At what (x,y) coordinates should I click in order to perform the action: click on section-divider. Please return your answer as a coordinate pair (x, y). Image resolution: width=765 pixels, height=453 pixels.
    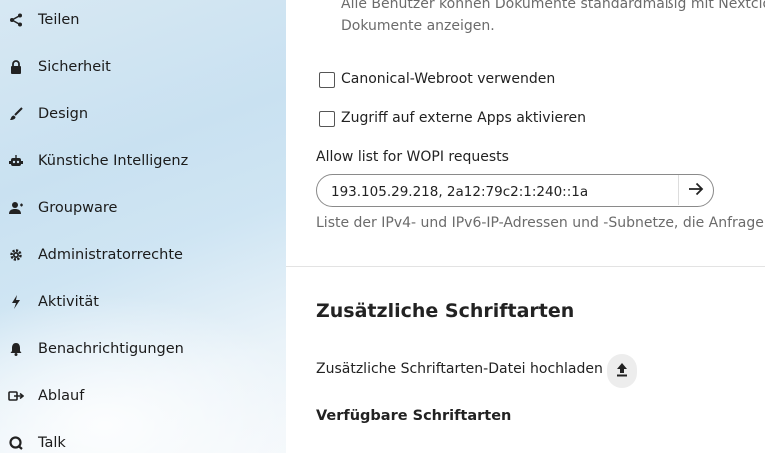
    Looking at the image, I should click on (525, 266).